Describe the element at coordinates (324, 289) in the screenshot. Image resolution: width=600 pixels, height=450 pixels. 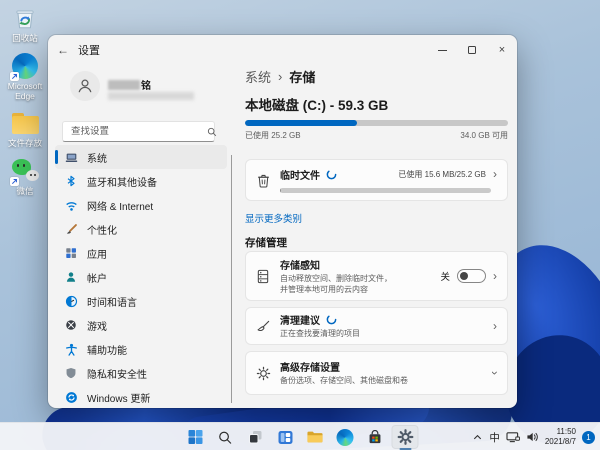
I see `storage-sense-desc-line2: 并管理本地可用的云内容` at that location.